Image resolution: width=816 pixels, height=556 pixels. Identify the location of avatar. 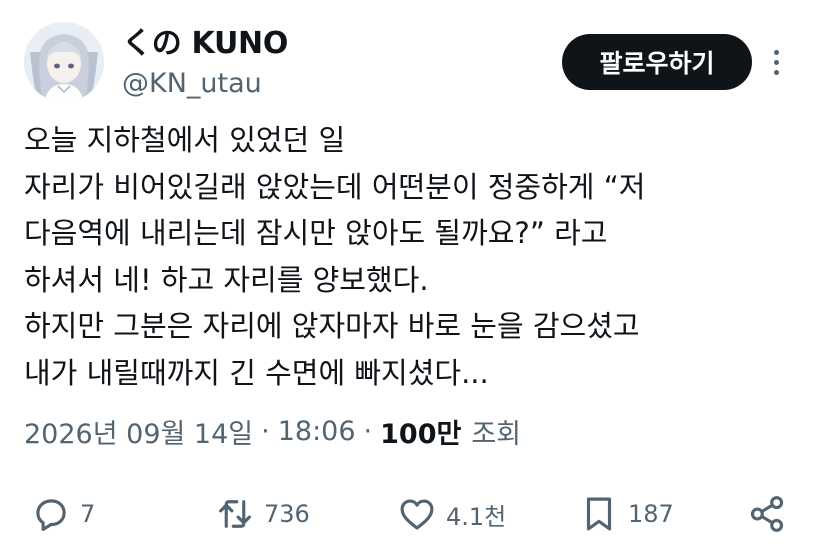
(64, 62).